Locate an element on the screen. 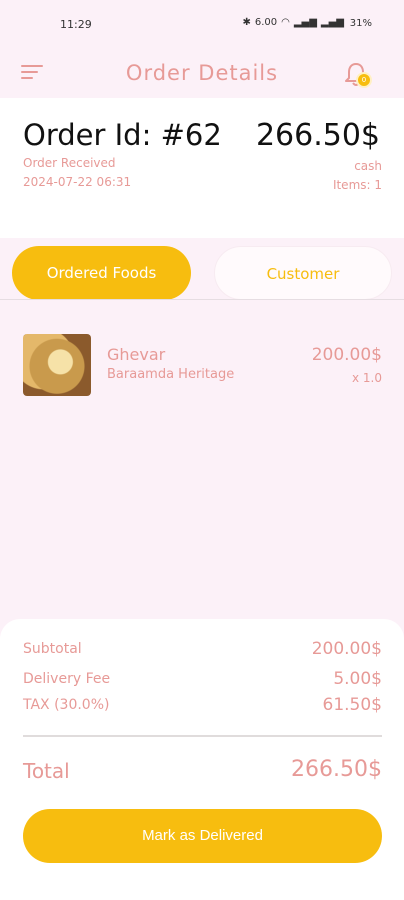 This screenshot has height=900, width=404. food-quantity: x 1.0 is located at coordinates (367, 378).